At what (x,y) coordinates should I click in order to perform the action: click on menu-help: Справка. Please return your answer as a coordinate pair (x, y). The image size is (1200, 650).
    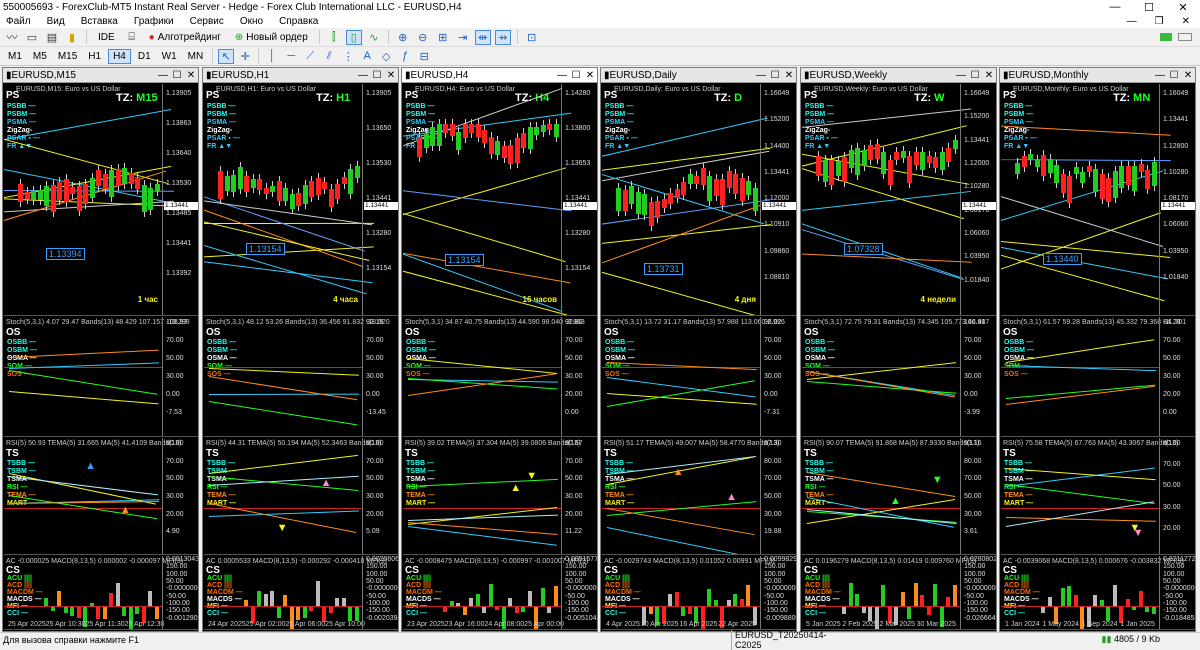
    Looking at the image, I should click on (298, 21).